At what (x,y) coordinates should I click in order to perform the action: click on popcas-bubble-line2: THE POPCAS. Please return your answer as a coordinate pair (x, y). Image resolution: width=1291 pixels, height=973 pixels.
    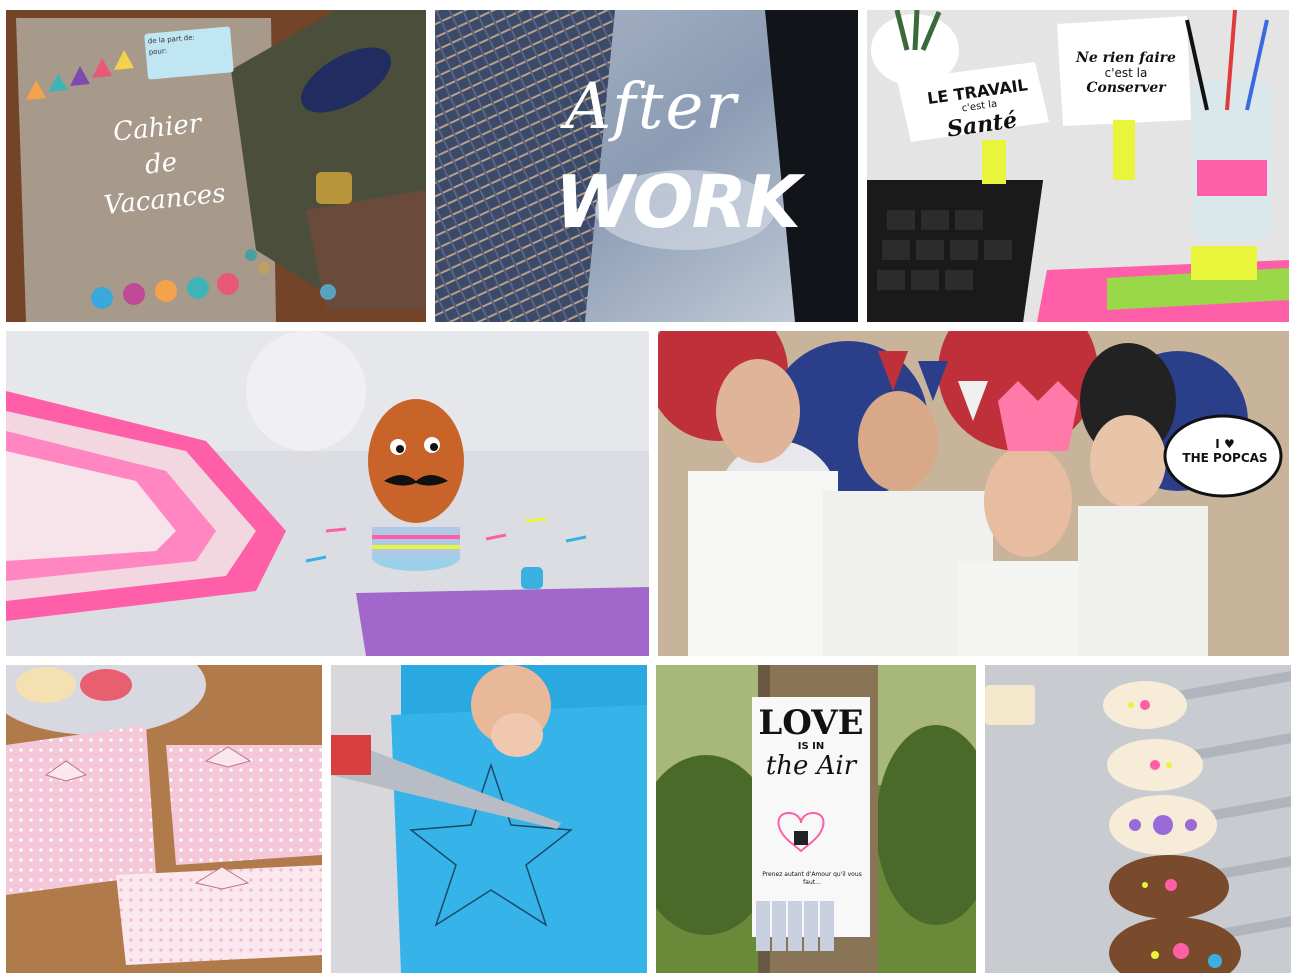
    Looking at the image, I should click on (1225, 458).